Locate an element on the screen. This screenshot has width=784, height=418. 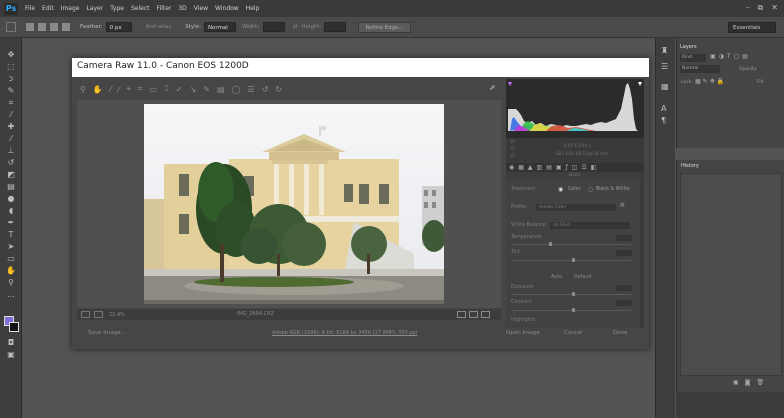
temperature-slider is located at coordinates (571, 244).